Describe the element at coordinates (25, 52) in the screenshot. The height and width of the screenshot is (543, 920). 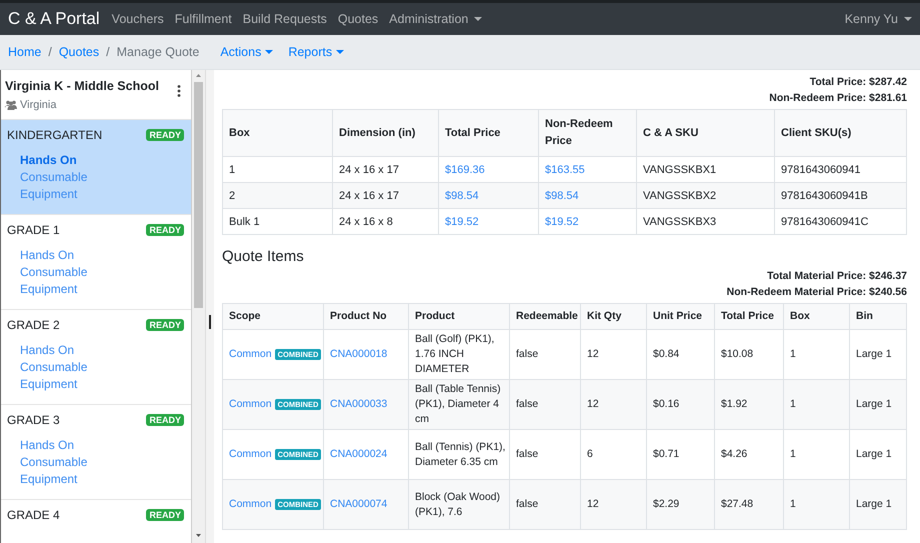
I see `breadcrumb-item: Home` at that location.